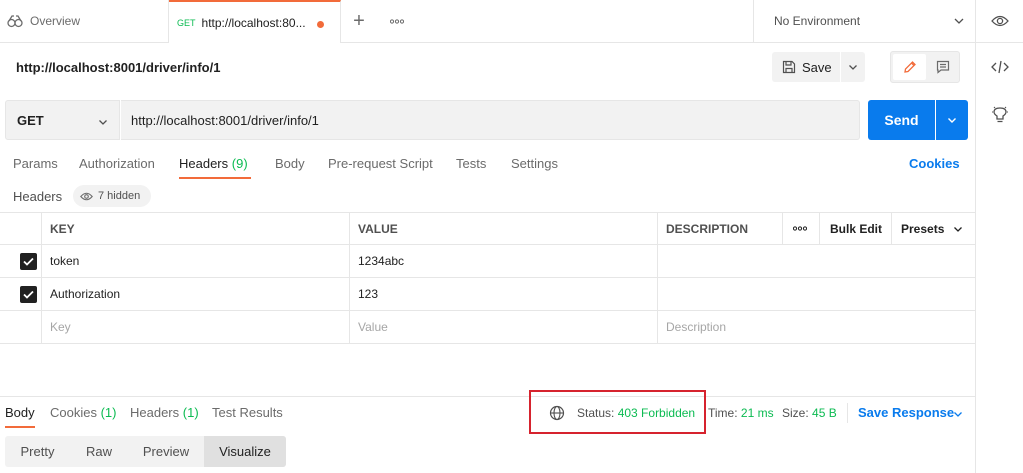 This screenshot has height=473, width=1023. What do you see at coordinates (707, 228) in the screenshot?
I see `column-header-description: DESCRIPTION` at bounding box center [707, 228].